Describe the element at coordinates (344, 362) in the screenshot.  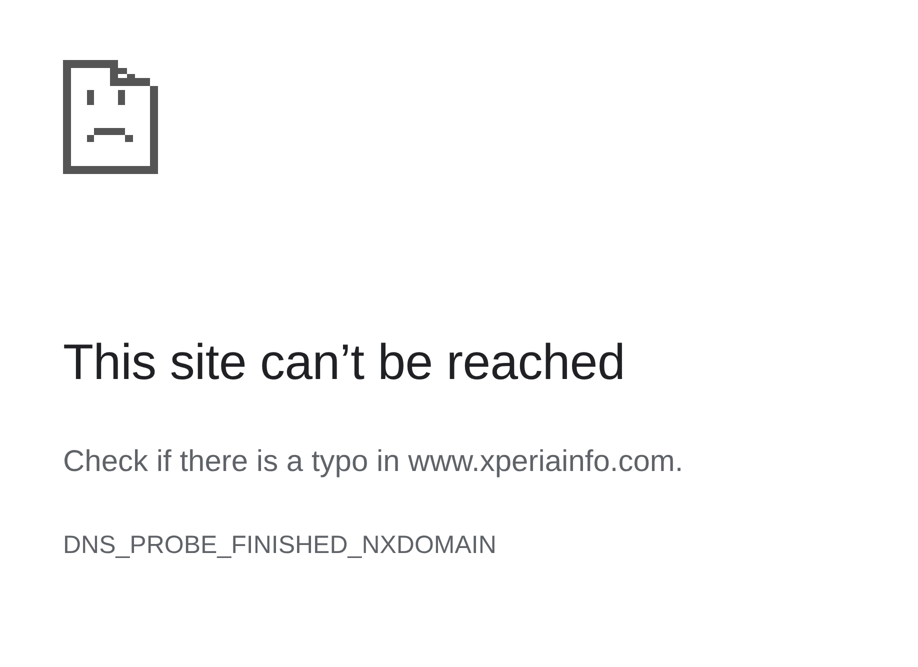
I see `error-title: This site can’t be reached` at that location.